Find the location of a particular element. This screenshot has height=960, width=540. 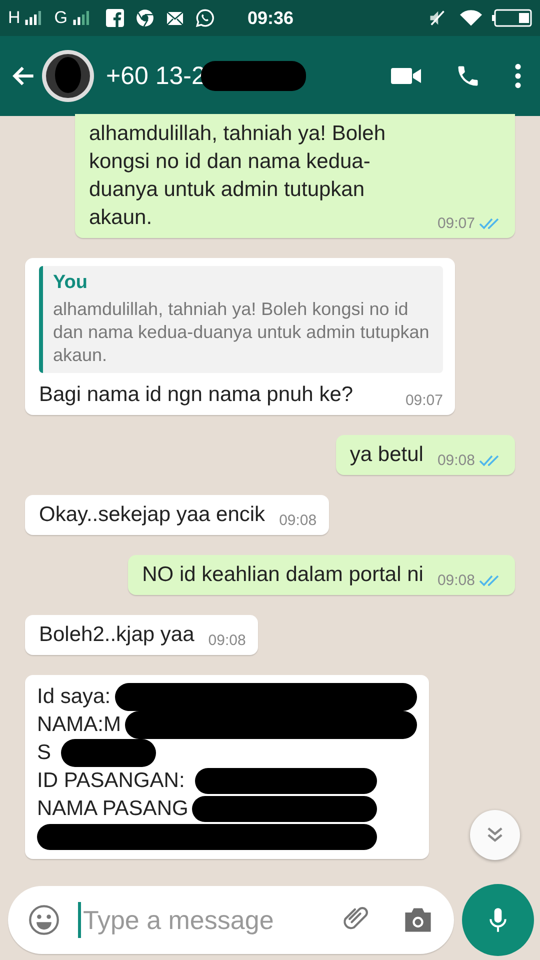

message-field: Type a message is located at coordinates (231, 920).